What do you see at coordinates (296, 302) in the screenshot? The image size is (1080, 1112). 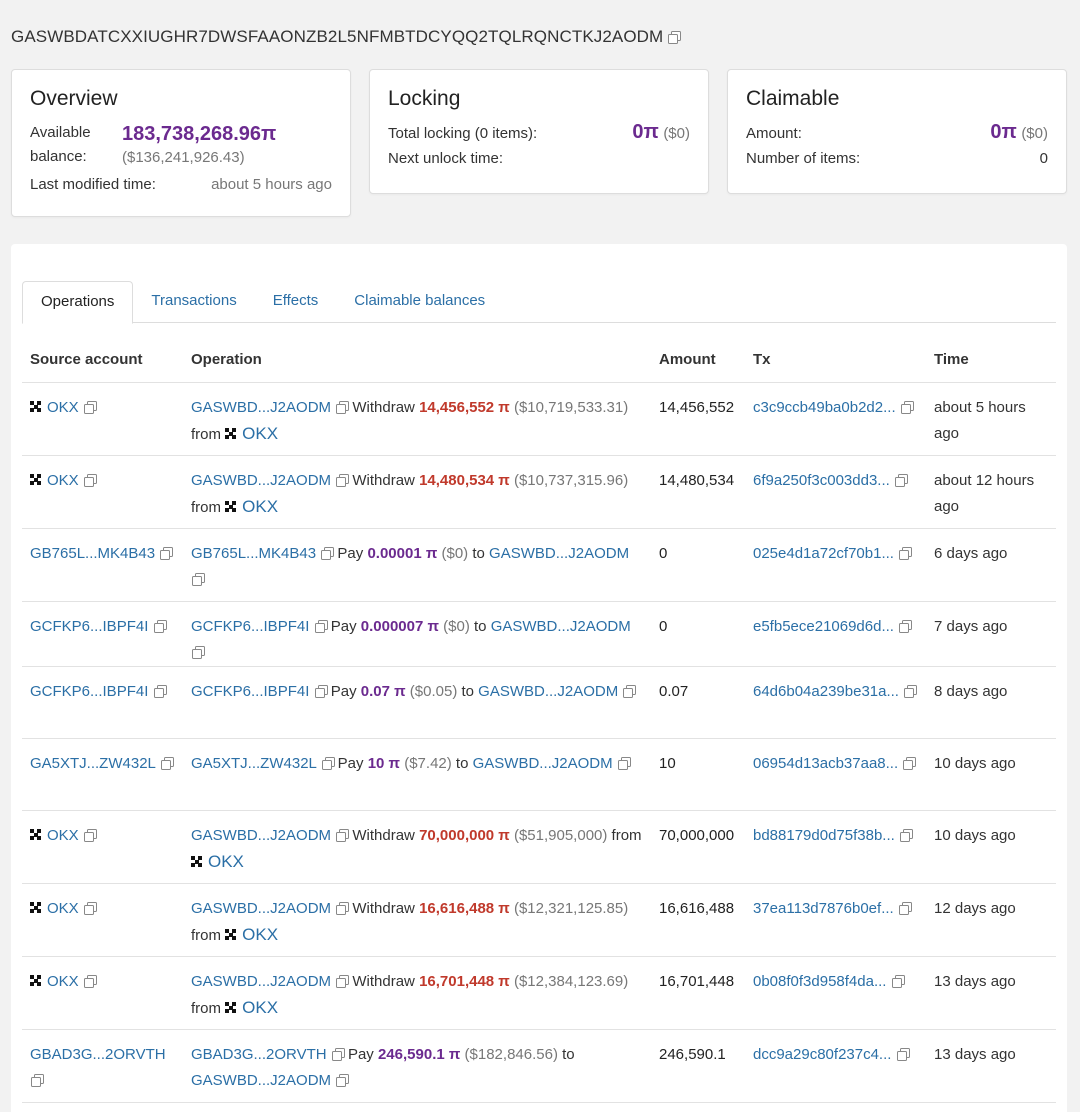 I see `tab-effects: Effects` at bounding box center [296, 302].